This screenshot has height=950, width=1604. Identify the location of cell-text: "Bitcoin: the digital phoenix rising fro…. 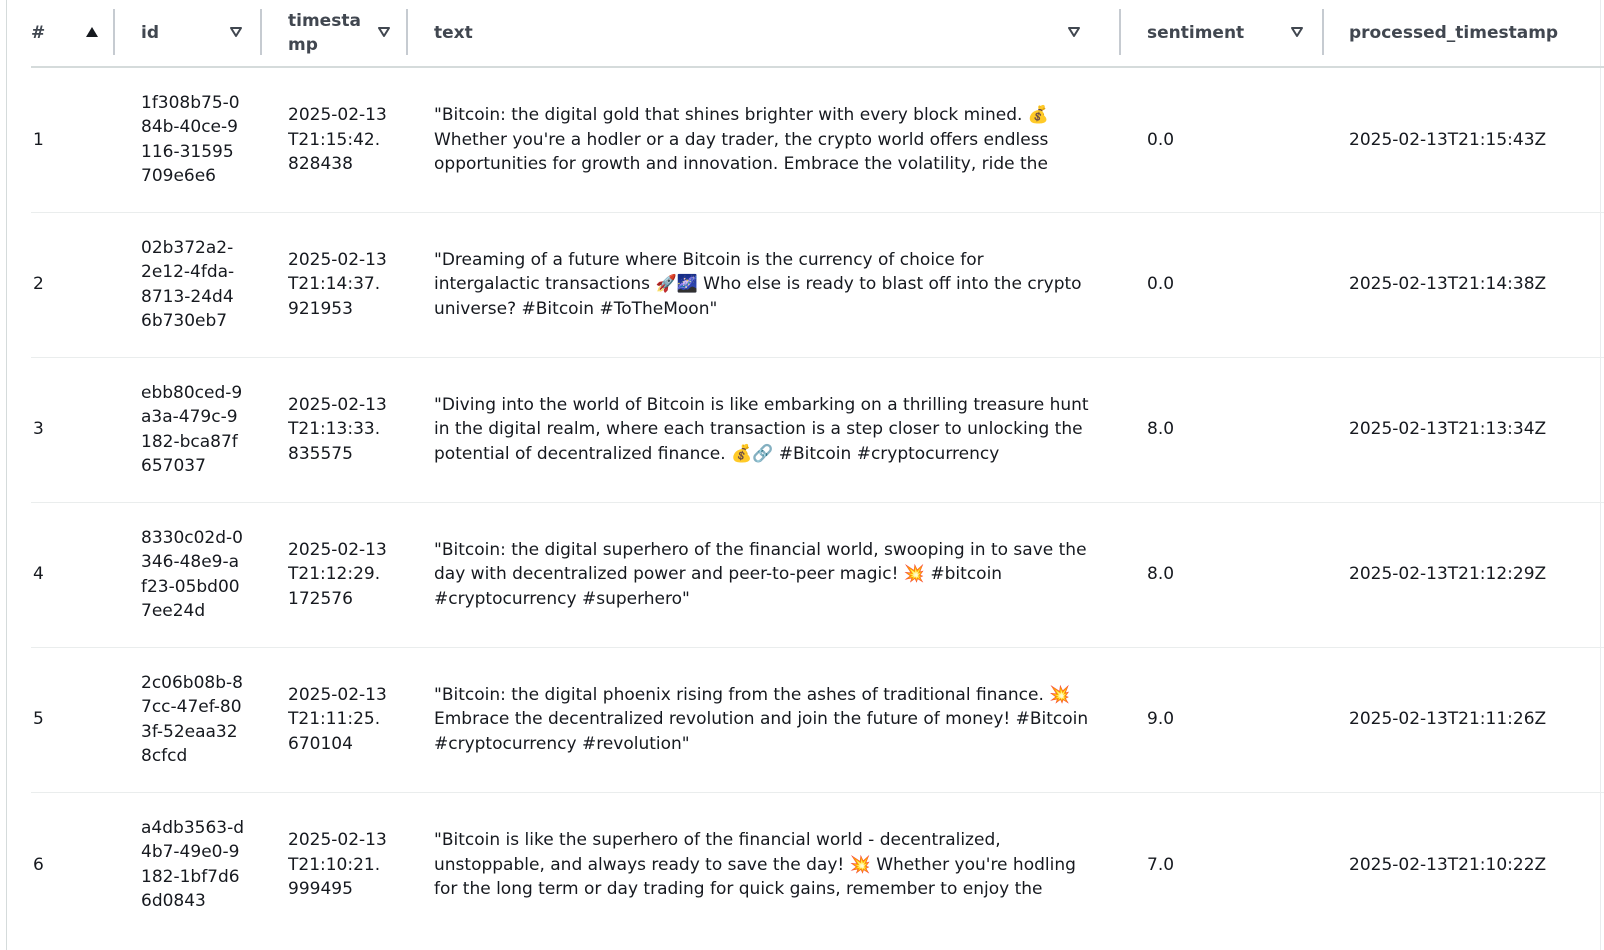
(761, 719).